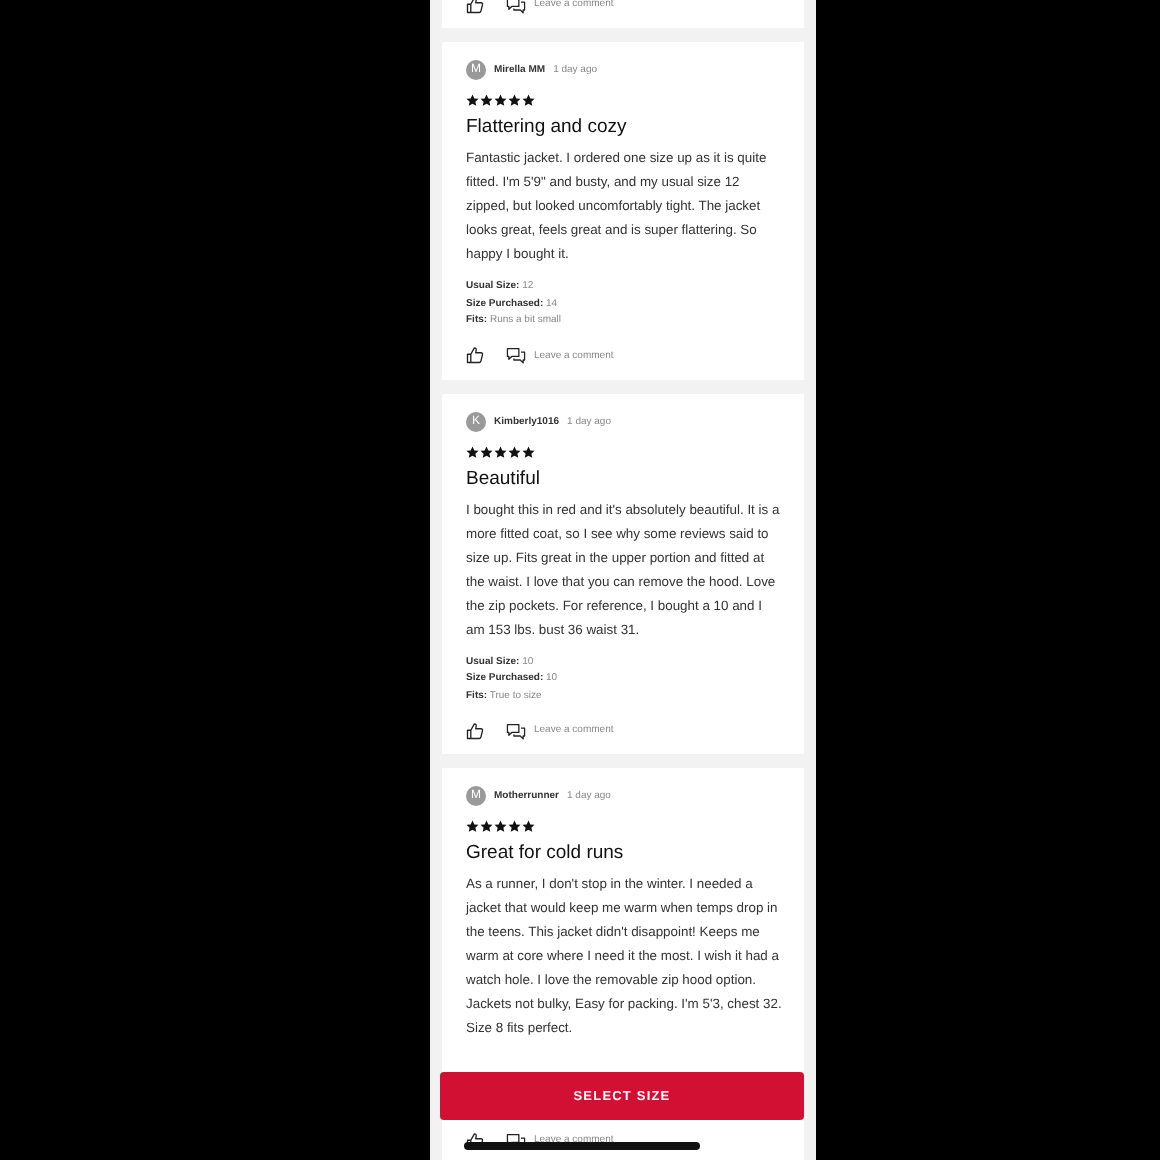  I want to click on review-title: Great for cold runs, so click(546, 853).